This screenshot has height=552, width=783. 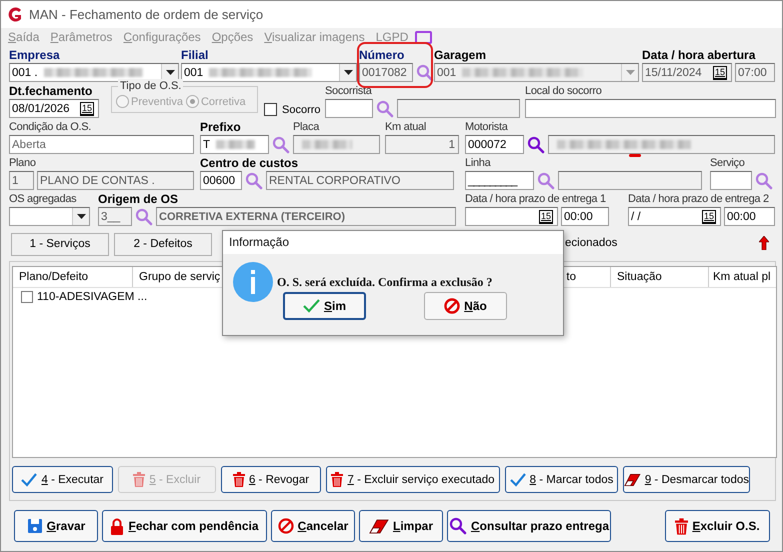 I want to click on group-title: Tipo de O.S., so click(x=151, y=86).